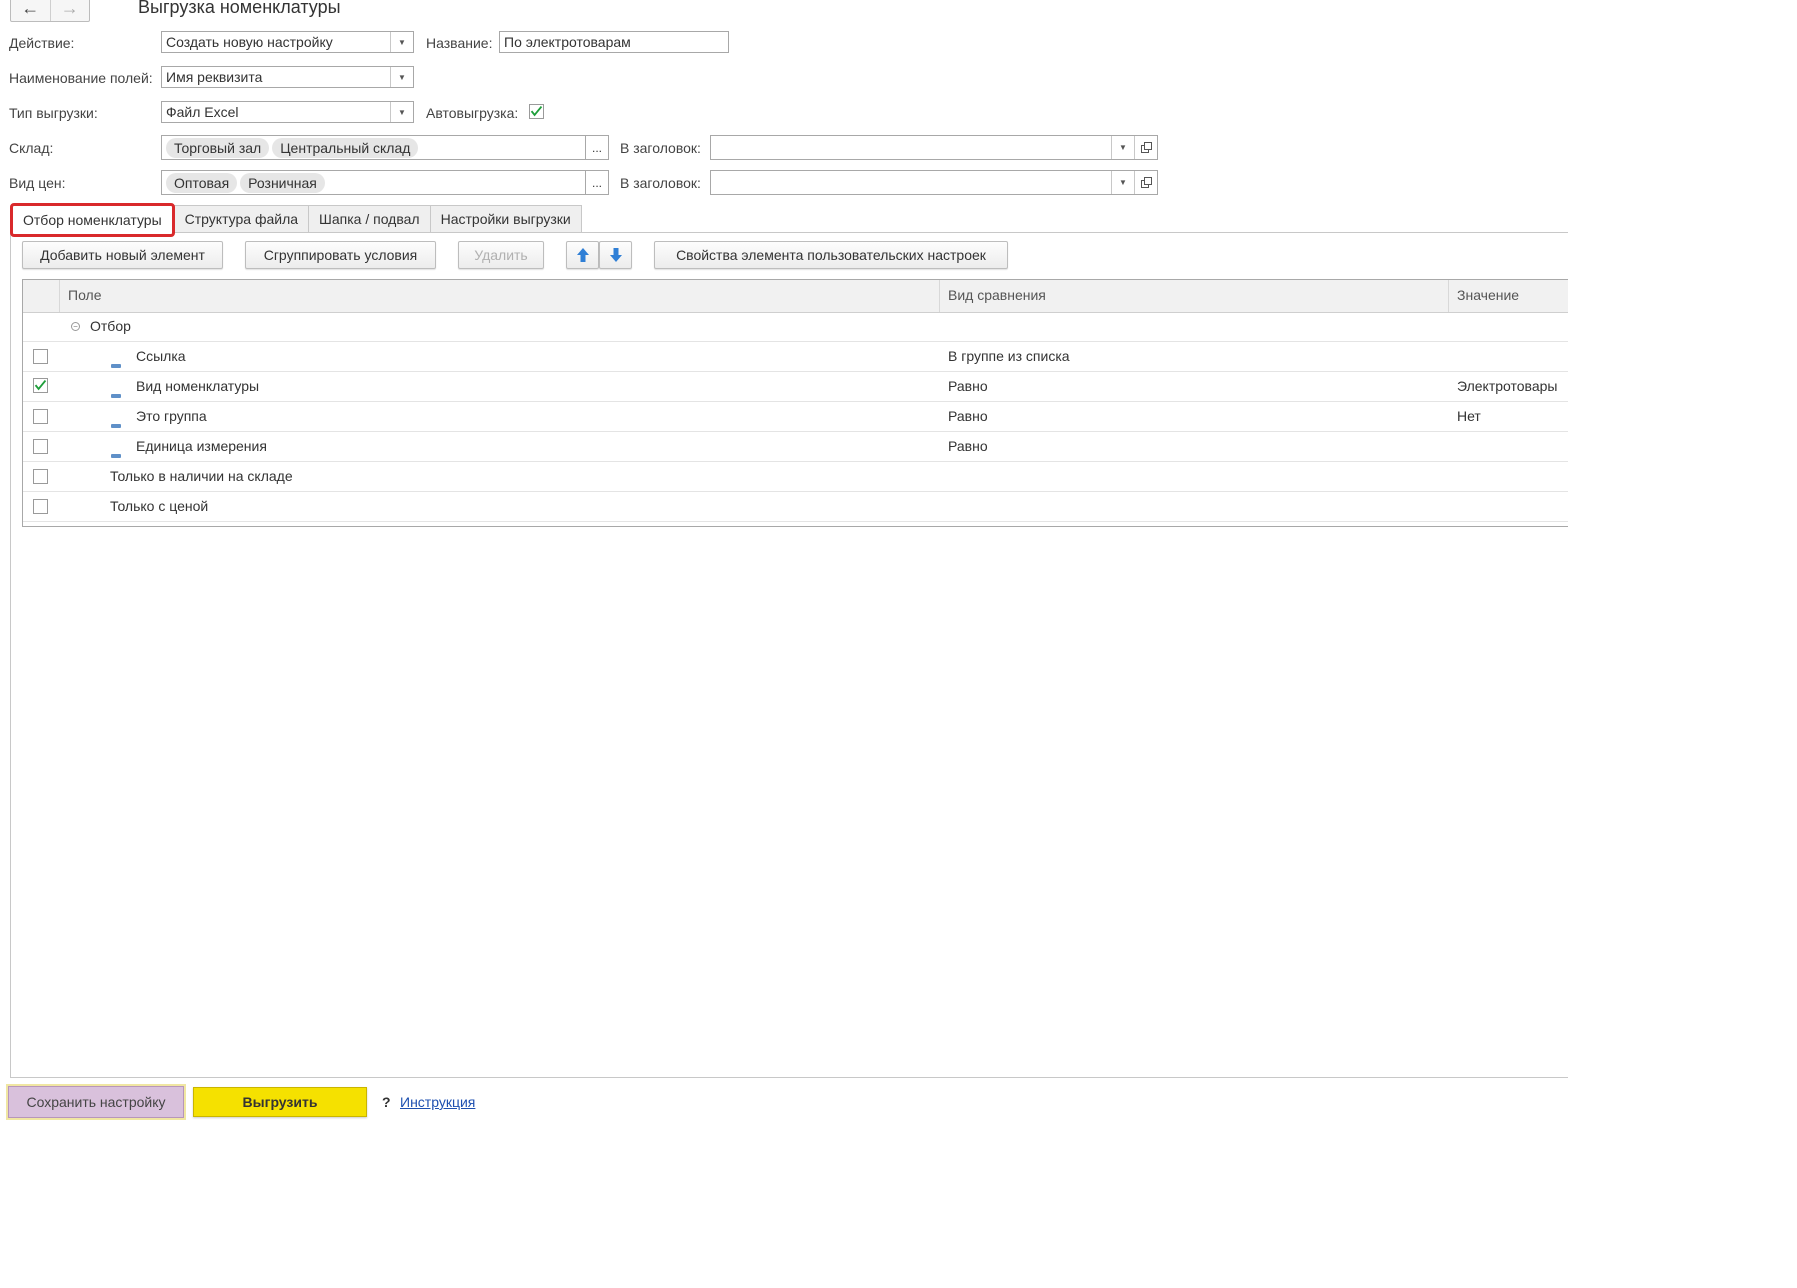  Describe the element at coordinates (202, 182) in the screenshot. I see `price-type-tag: Оптовая` at that location.